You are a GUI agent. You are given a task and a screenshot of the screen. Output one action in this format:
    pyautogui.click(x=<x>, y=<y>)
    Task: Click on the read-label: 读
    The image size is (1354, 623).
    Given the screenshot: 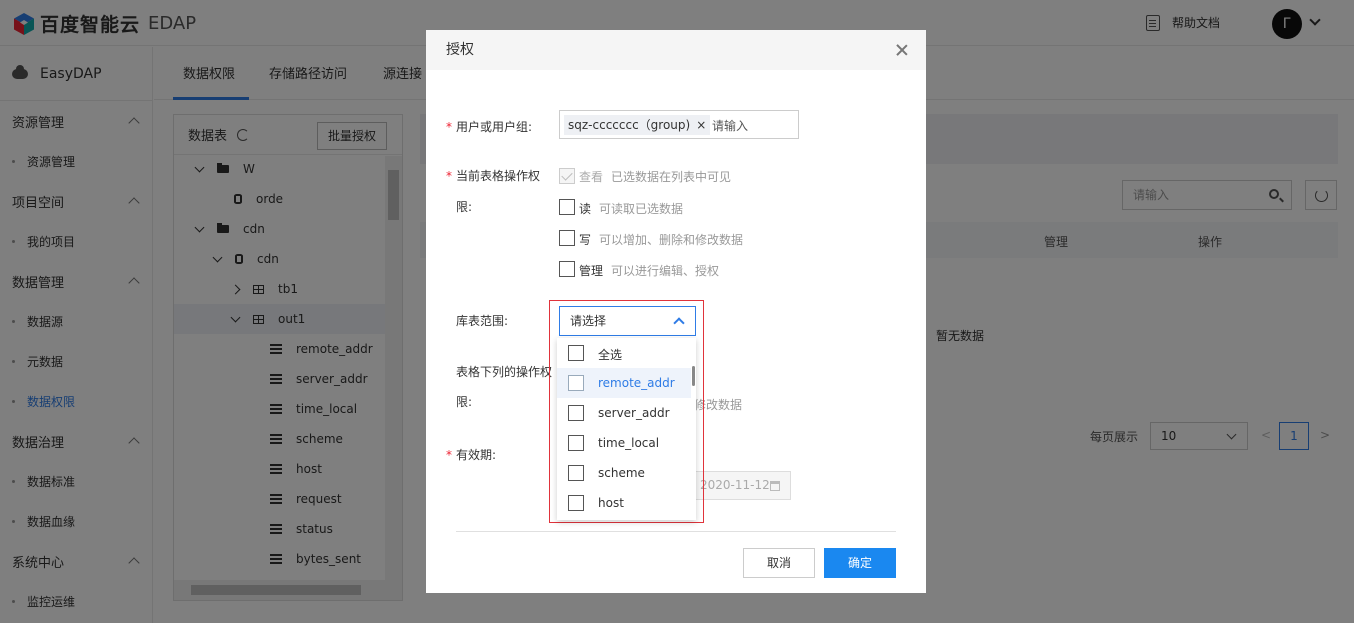 What is the action you would take?
    pyautogui.click(x=585, y=208)
    